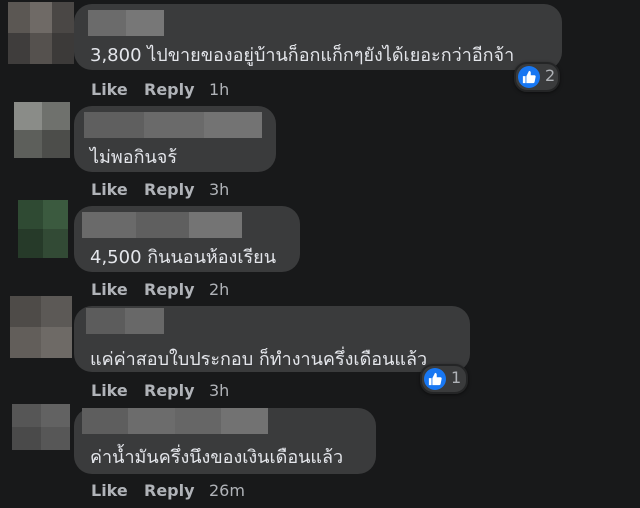  I want to click on comment-timestamp: 1h, so click(219, 89).